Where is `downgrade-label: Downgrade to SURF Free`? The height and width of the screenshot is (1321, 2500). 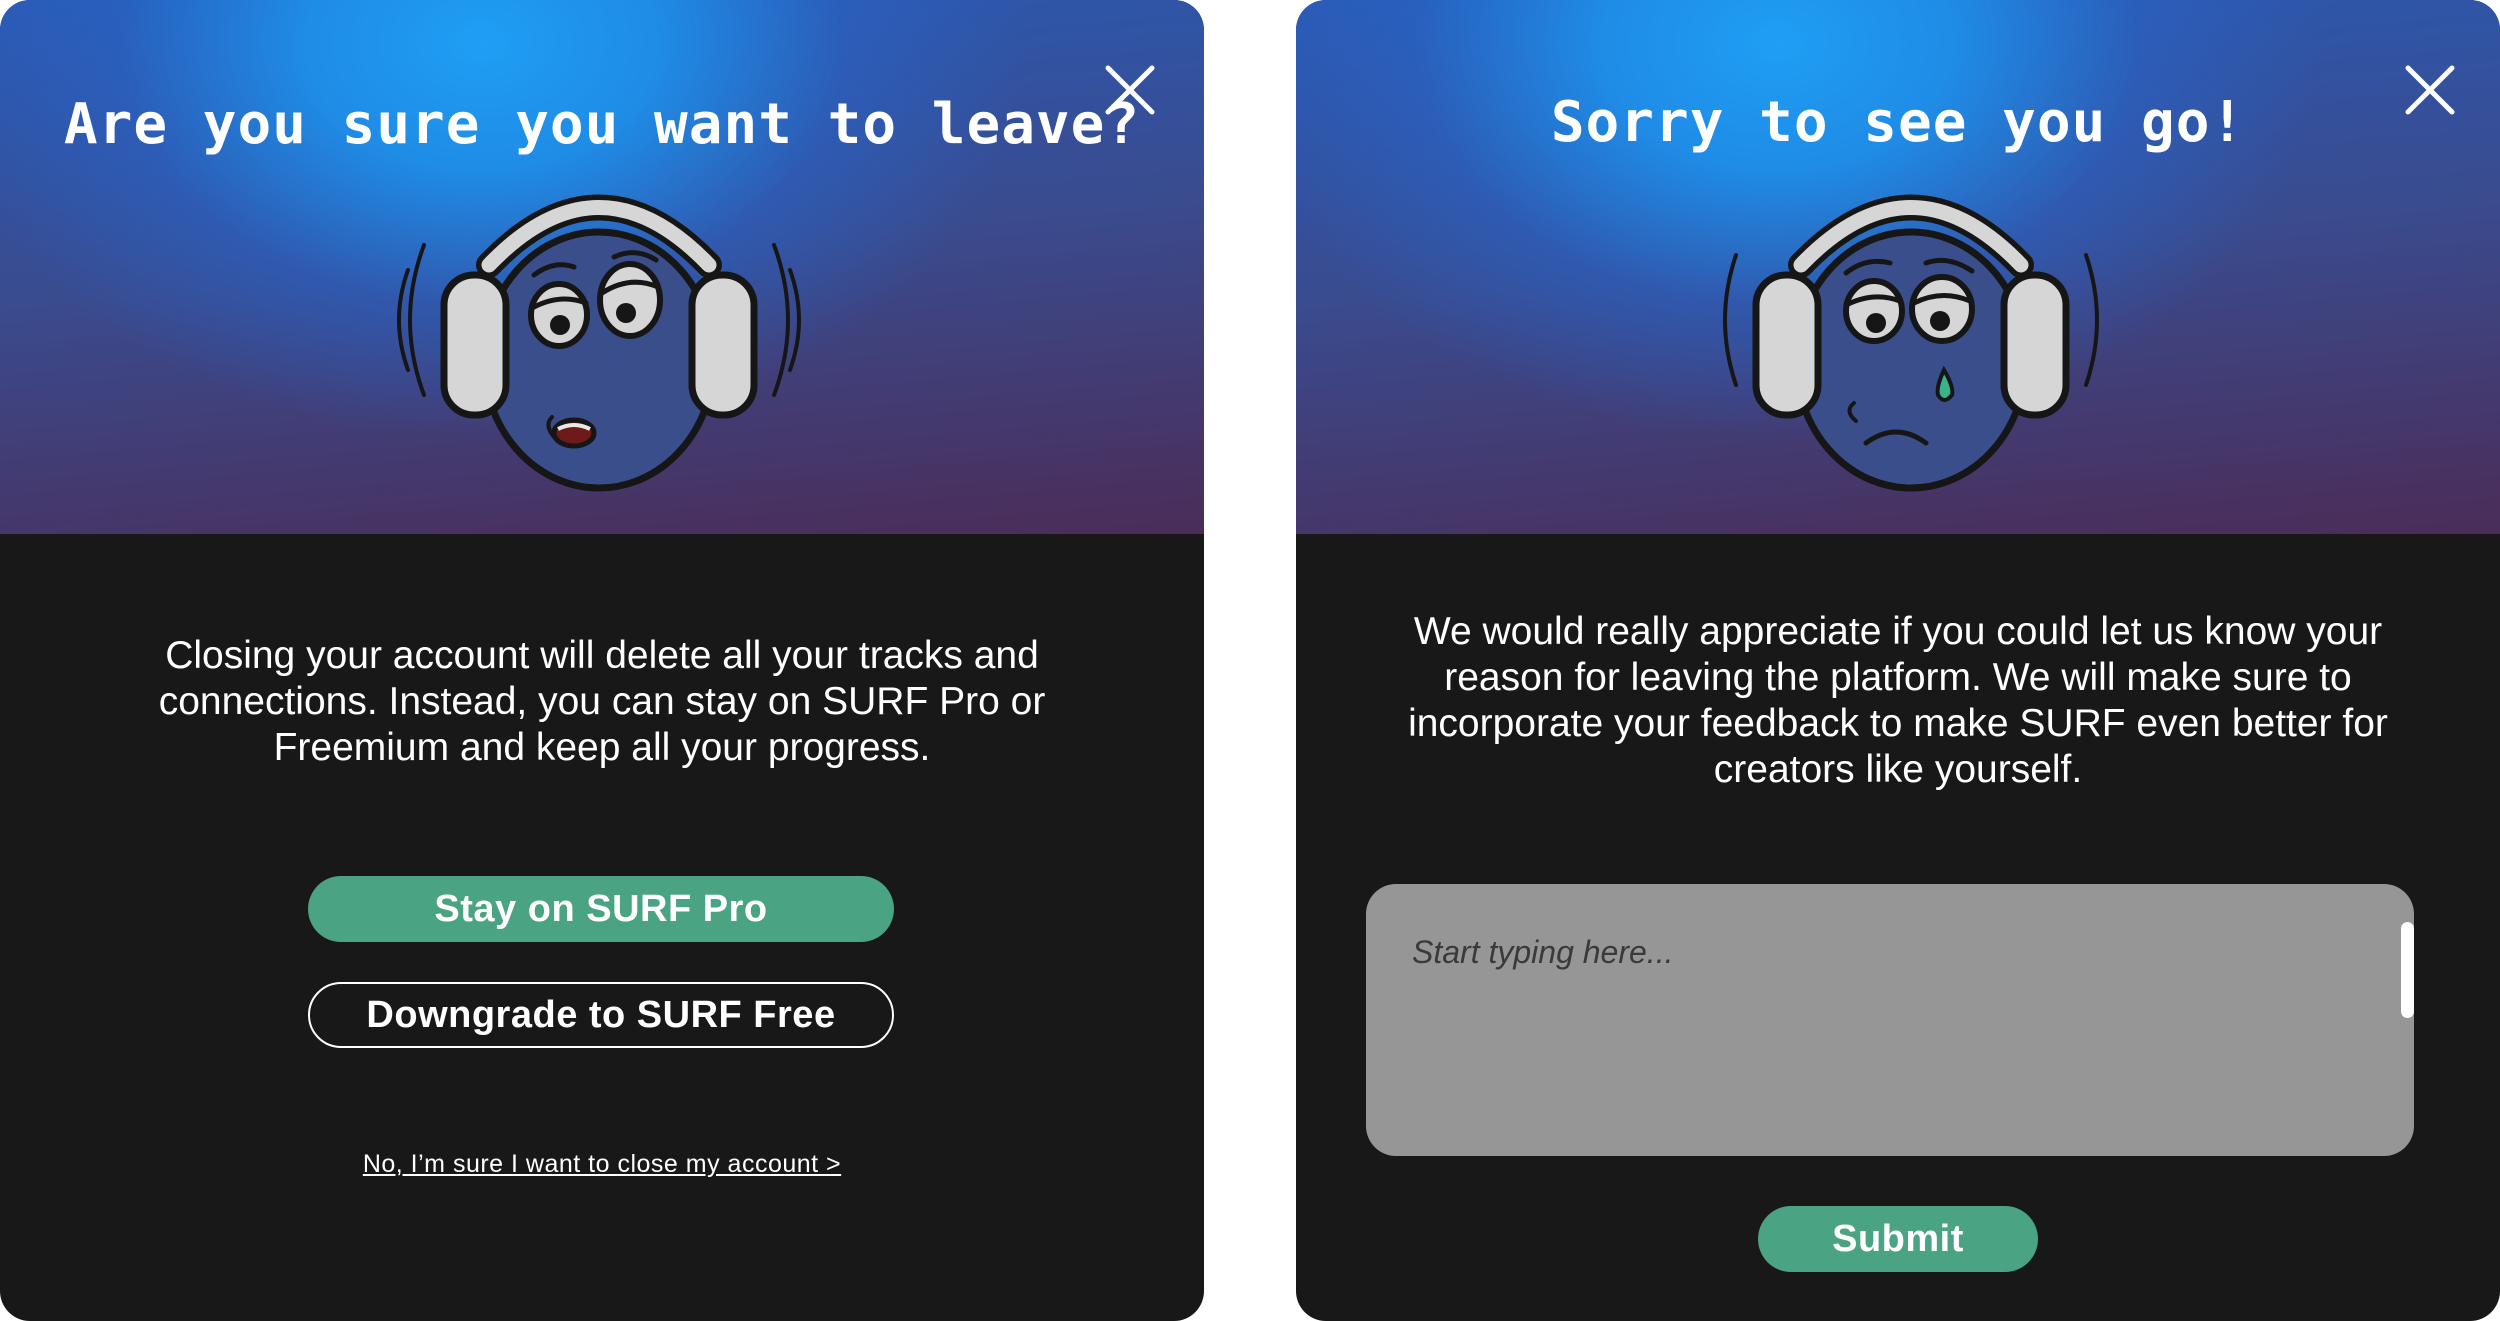 downgrade-label: Downgrade to SURF Free is located at coordinates (601, 1014).